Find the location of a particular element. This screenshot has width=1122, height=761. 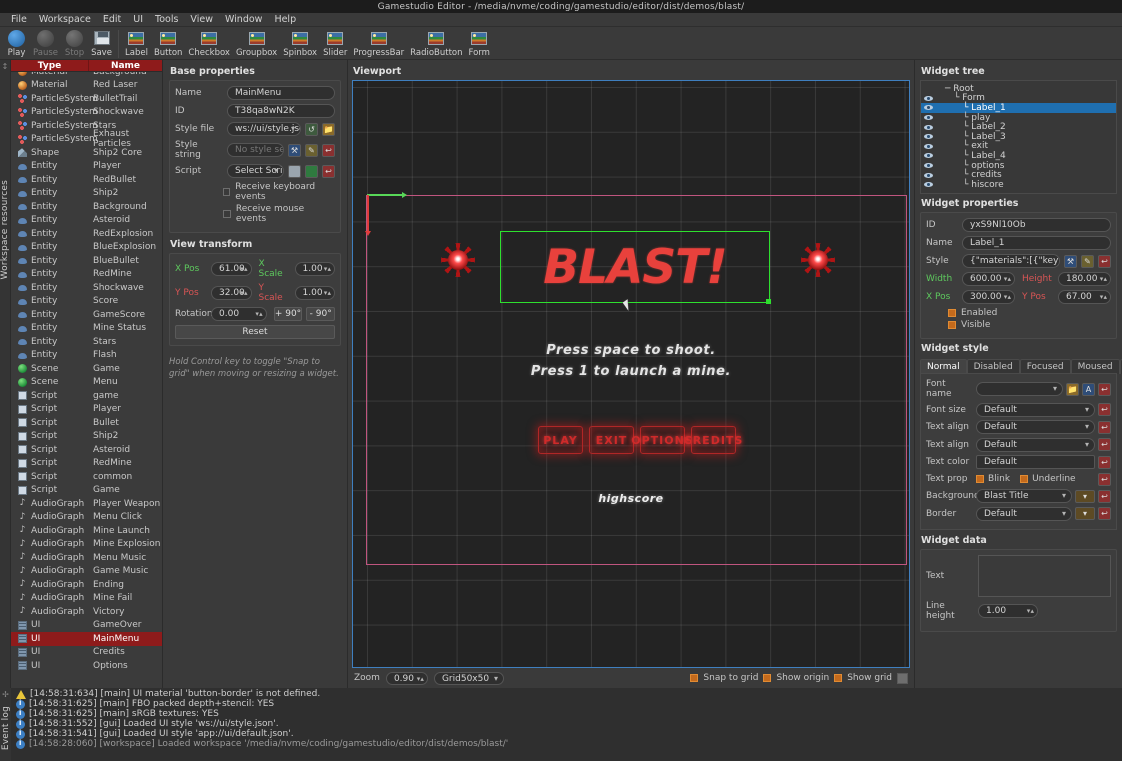

resource-row: ♪ AudioGraph Mine Explosion is located at coordinates (86, 545).